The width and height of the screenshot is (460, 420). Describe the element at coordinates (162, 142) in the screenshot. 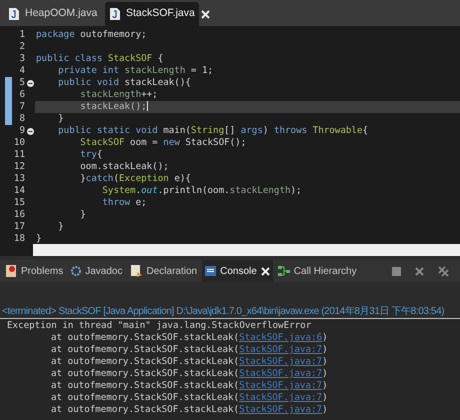

I see `code-line: StackSOF oom = new StackSOF();` at that location.